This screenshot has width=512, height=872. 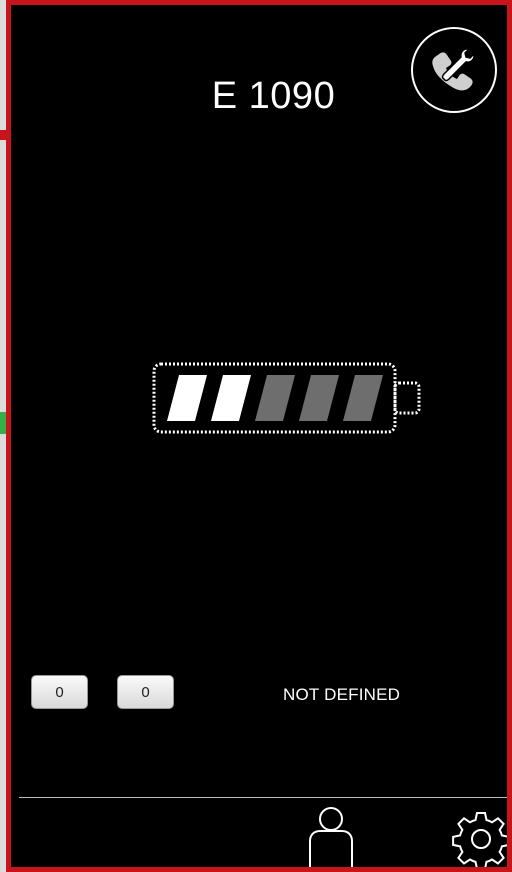 What do you see at coordinates (59, 692) in the screenshot?
I see `counter-box-1: 0` at bounding box center [59, 692].